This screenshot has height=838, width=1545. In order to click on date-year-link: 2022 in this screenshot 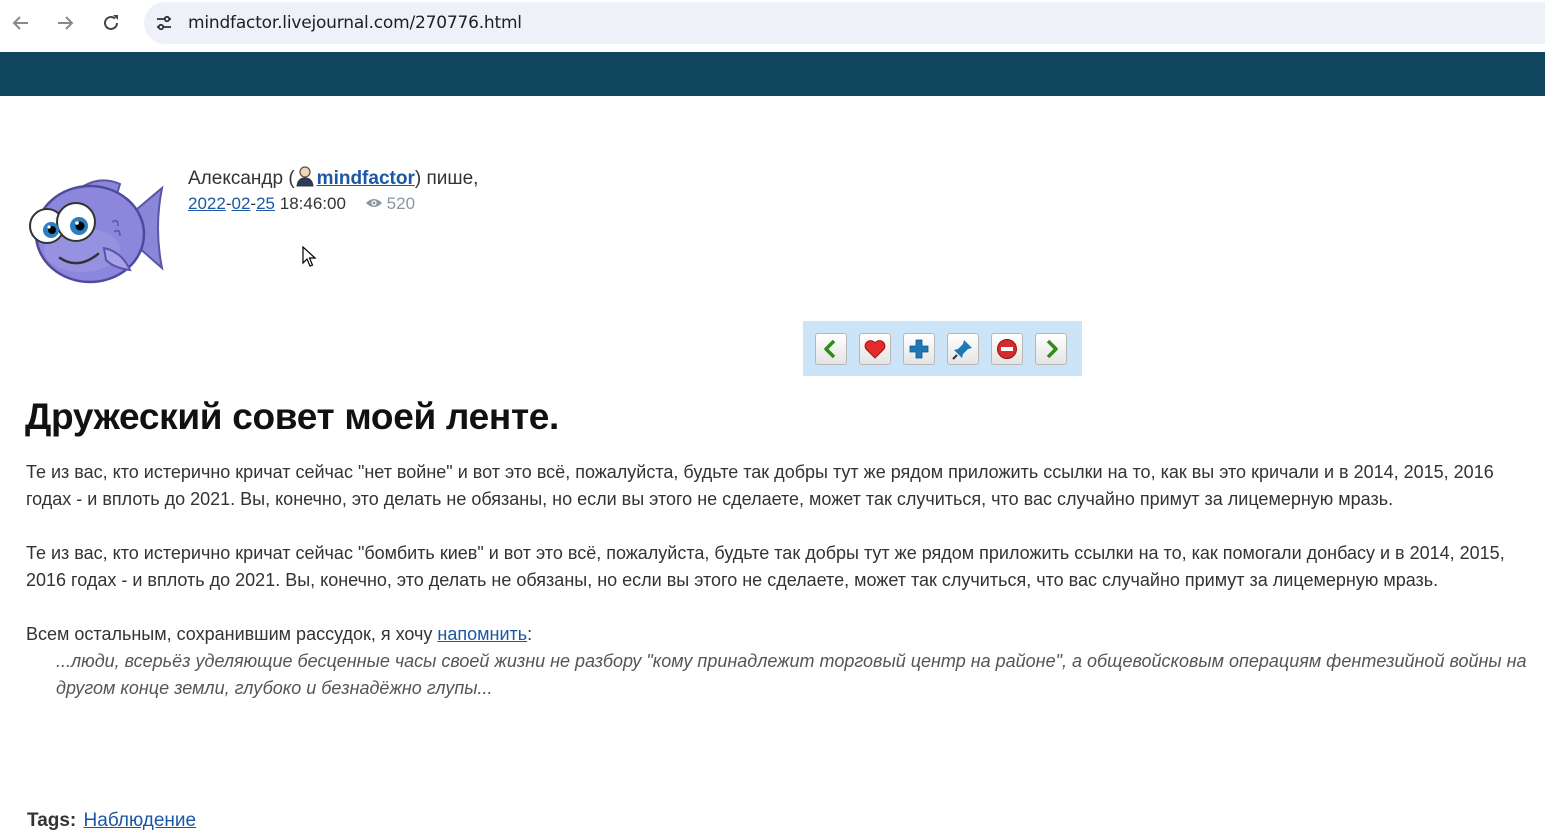, I will do `click(207, 203)`.